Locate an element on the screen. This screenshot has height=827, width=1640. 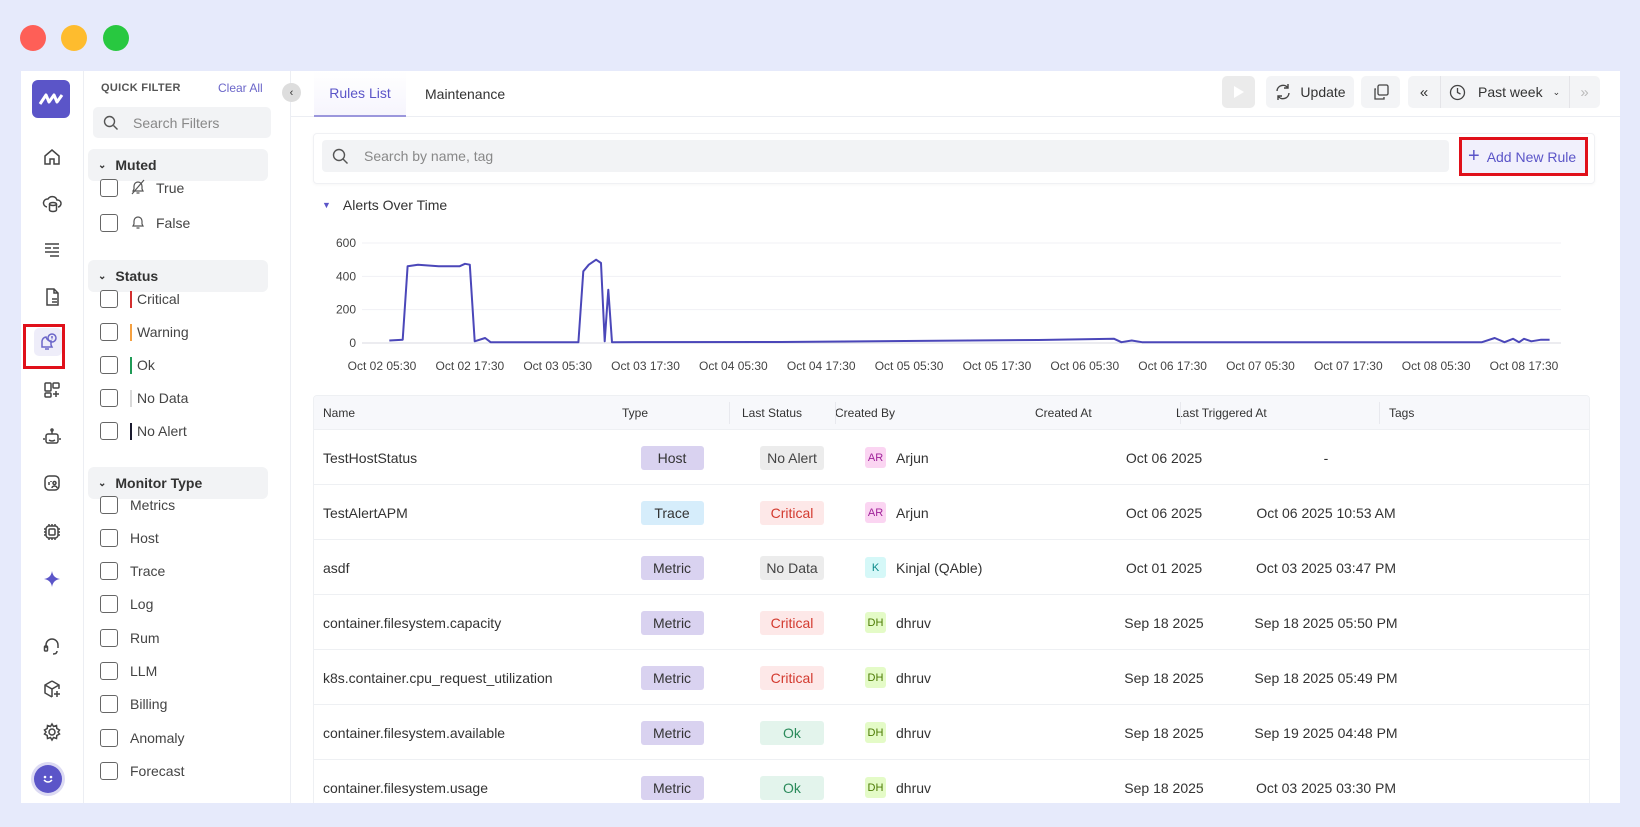
filter-option-no-data: No Data is located at coordinates (144, 398).